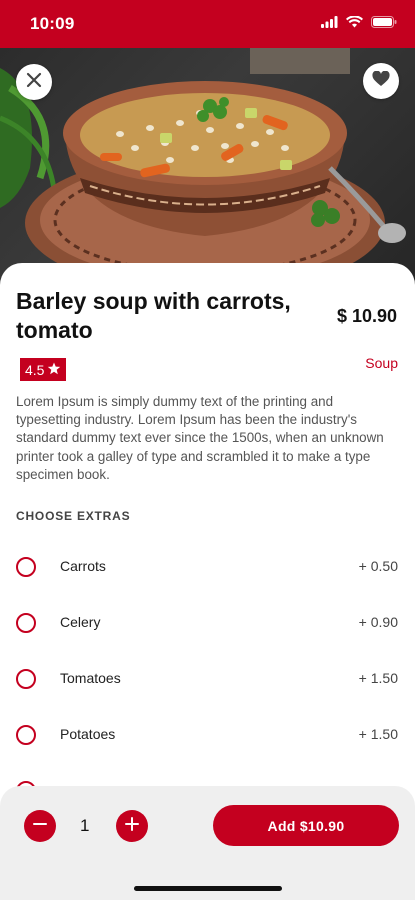 The height and width of the screenshot is (900, 415). I want to click on extra-name: Potatoes, so click(88, 734).